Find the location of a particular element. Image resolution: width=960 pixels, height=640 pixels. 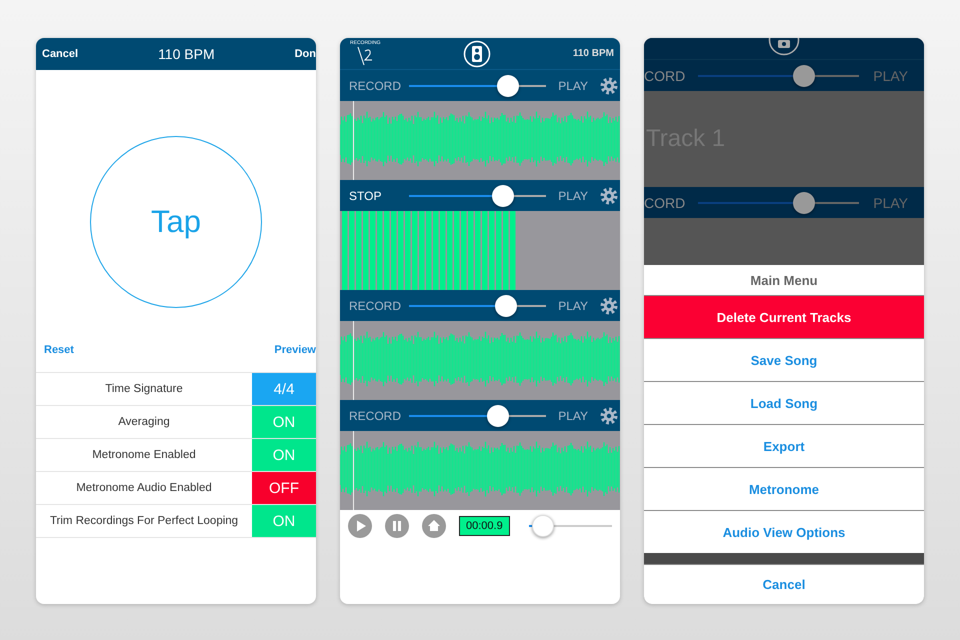

menu-item: Metronome is located at coordinates (784, 489).